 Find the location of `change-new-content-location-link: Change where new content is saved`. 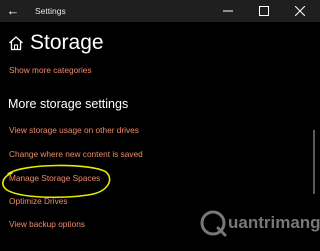

change-new-content-location-link: Change where new content is saved is located at coordinates (76, 154).